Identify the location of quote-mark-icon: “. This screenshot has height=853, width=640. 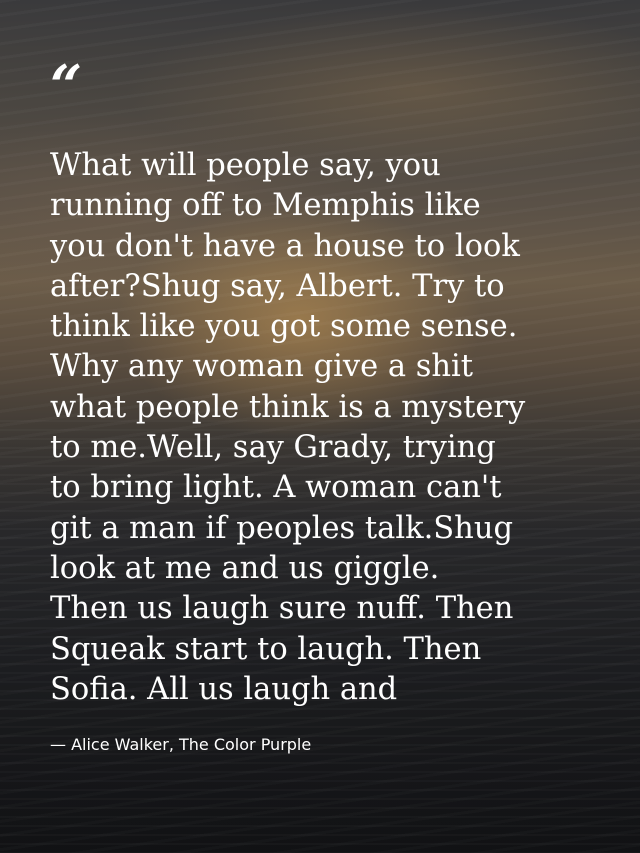
(66, 86).